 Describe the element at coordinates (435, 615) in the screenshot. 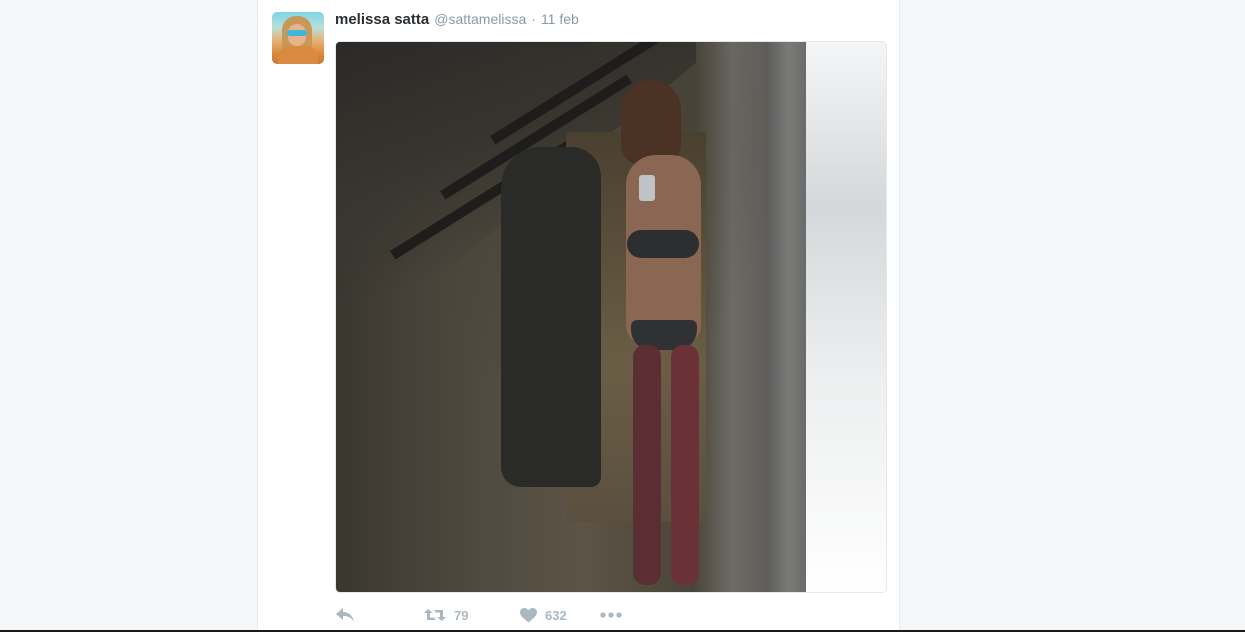

I see `retweet-icon` at that location.